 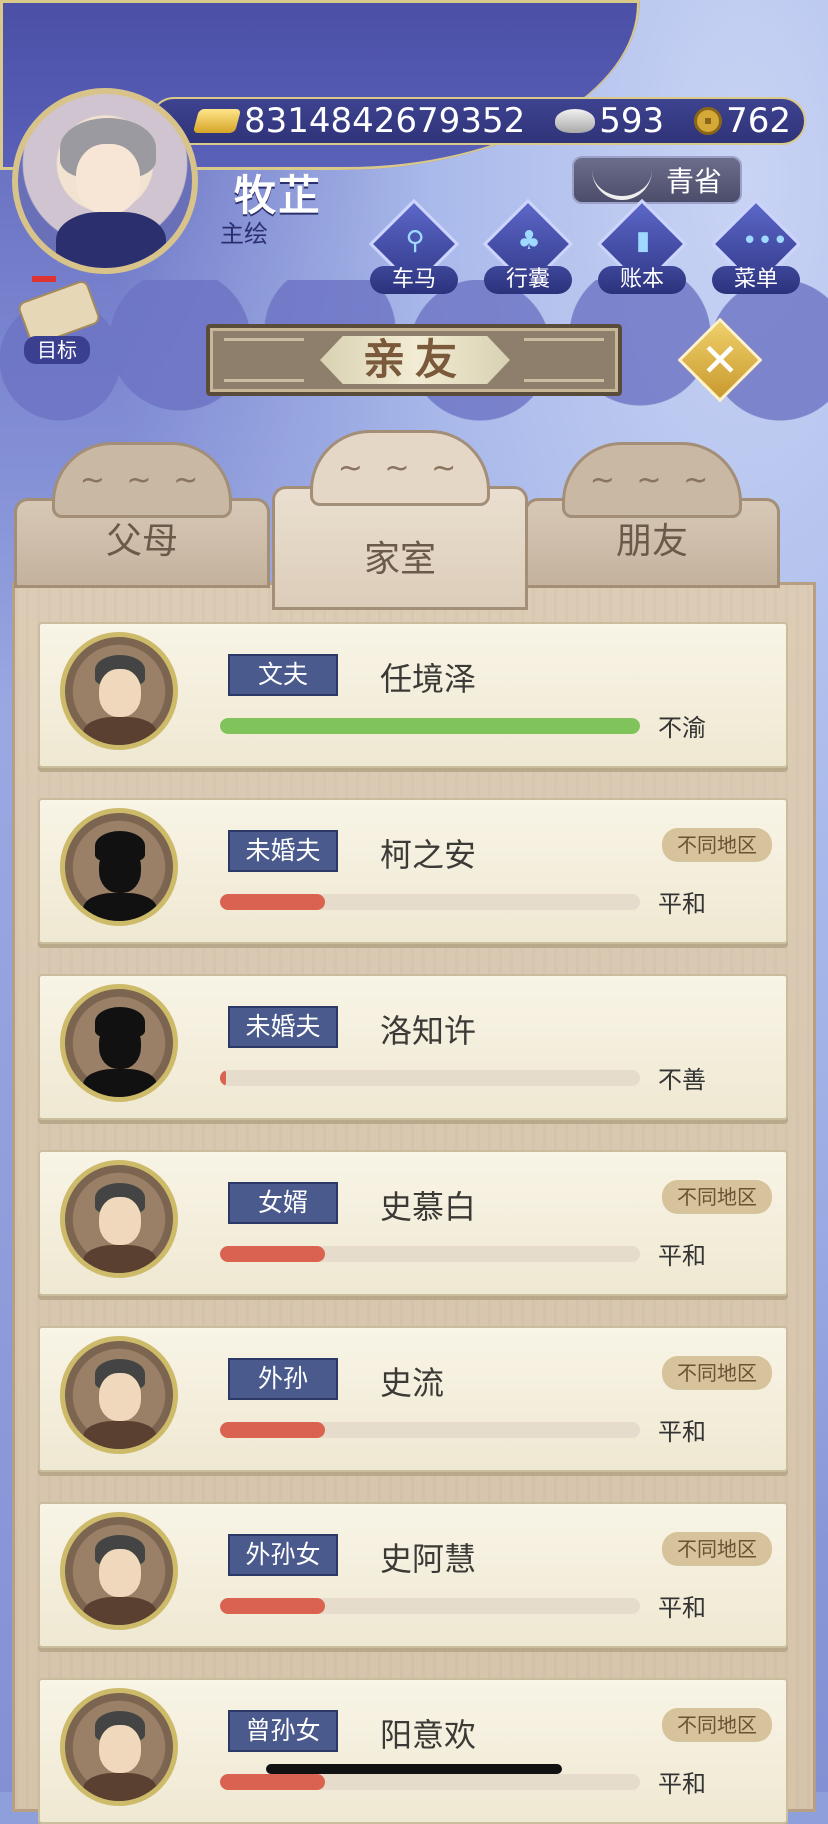 What do you see at coordinates (575, 121) in the screenshot?
I see `silver-ingot-icon` at bounding box center [575, 121].